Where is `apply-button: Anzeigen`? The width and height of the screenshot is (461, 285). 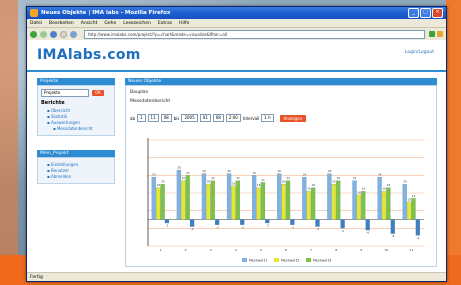 apply-button: Anzeigen is located at coordinates (293, 118).